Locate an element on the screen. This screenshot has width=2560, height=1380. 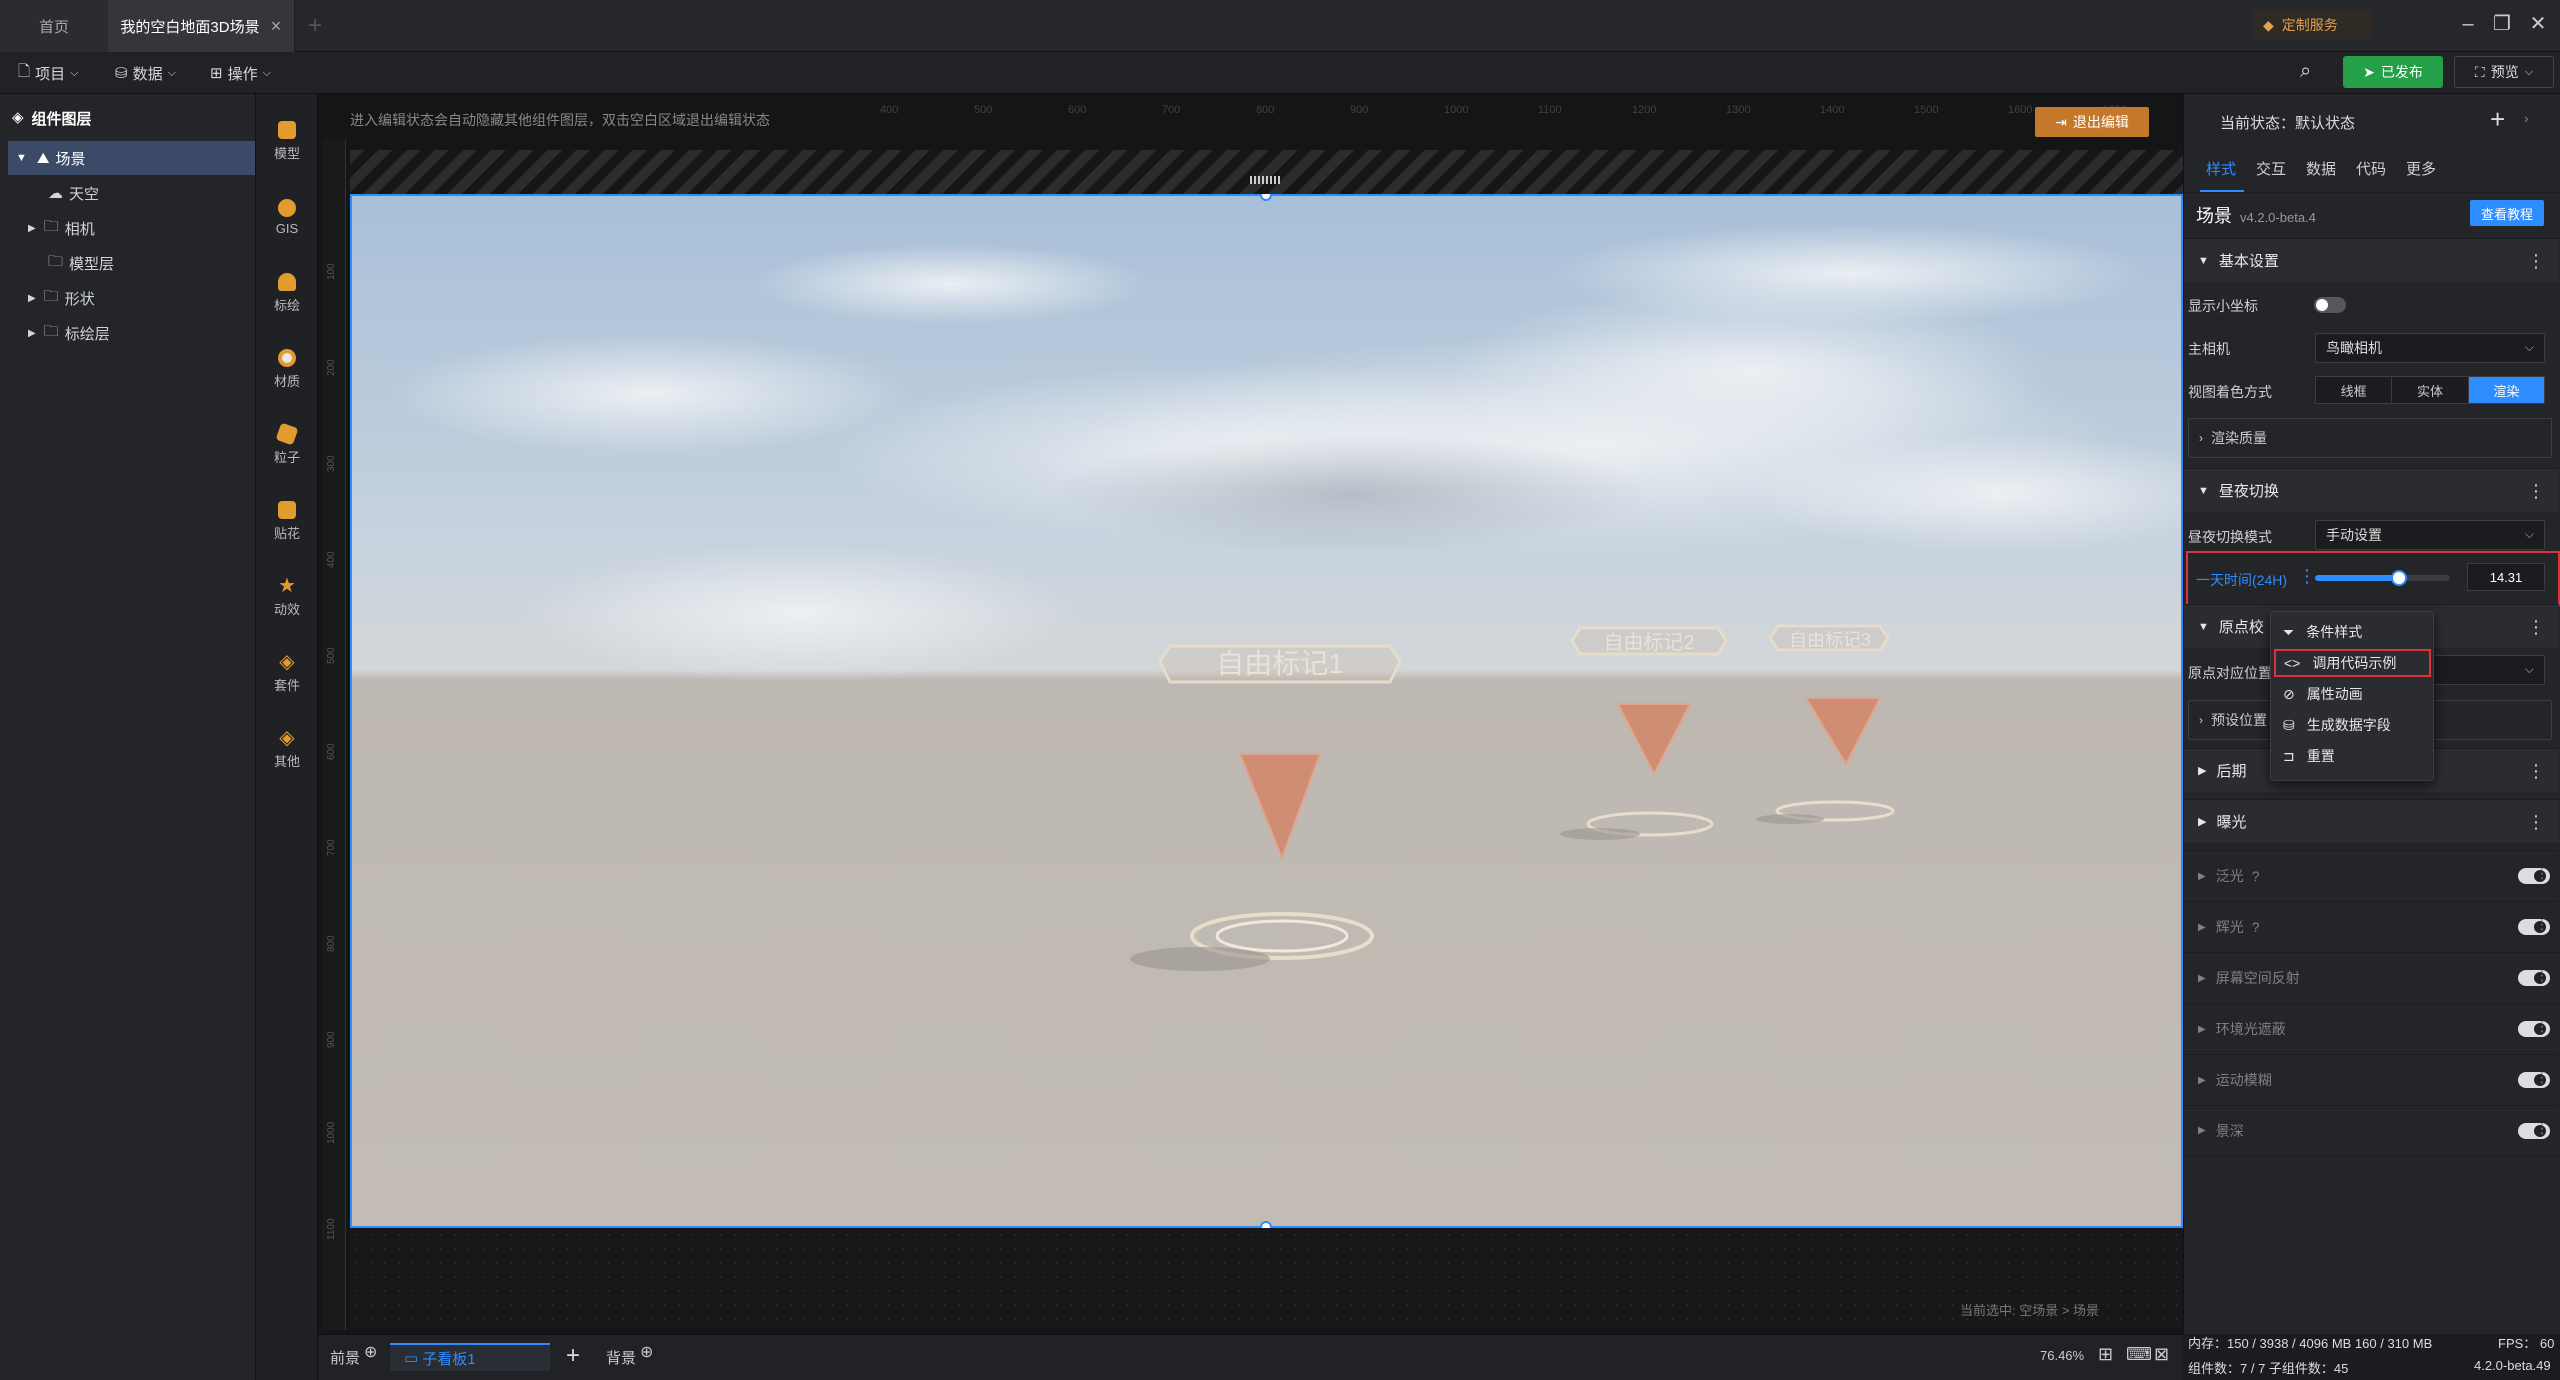
keyboard-icon: ⌨ is located at coordinates (2139, 1354).